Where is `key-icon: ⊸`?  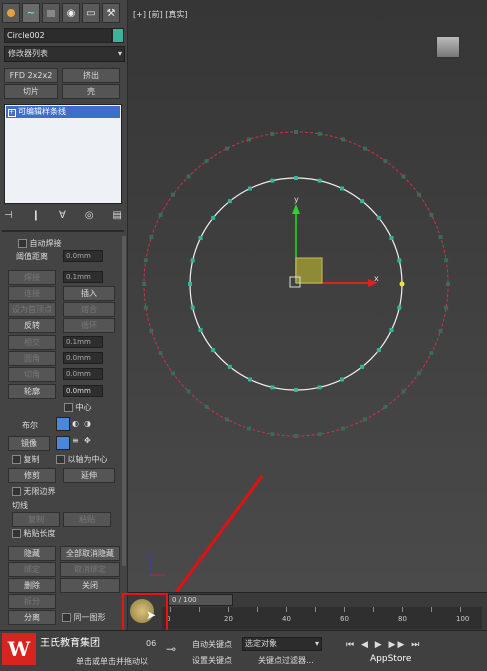 key-icon: ⊸ is located at coordinates (171, 649).